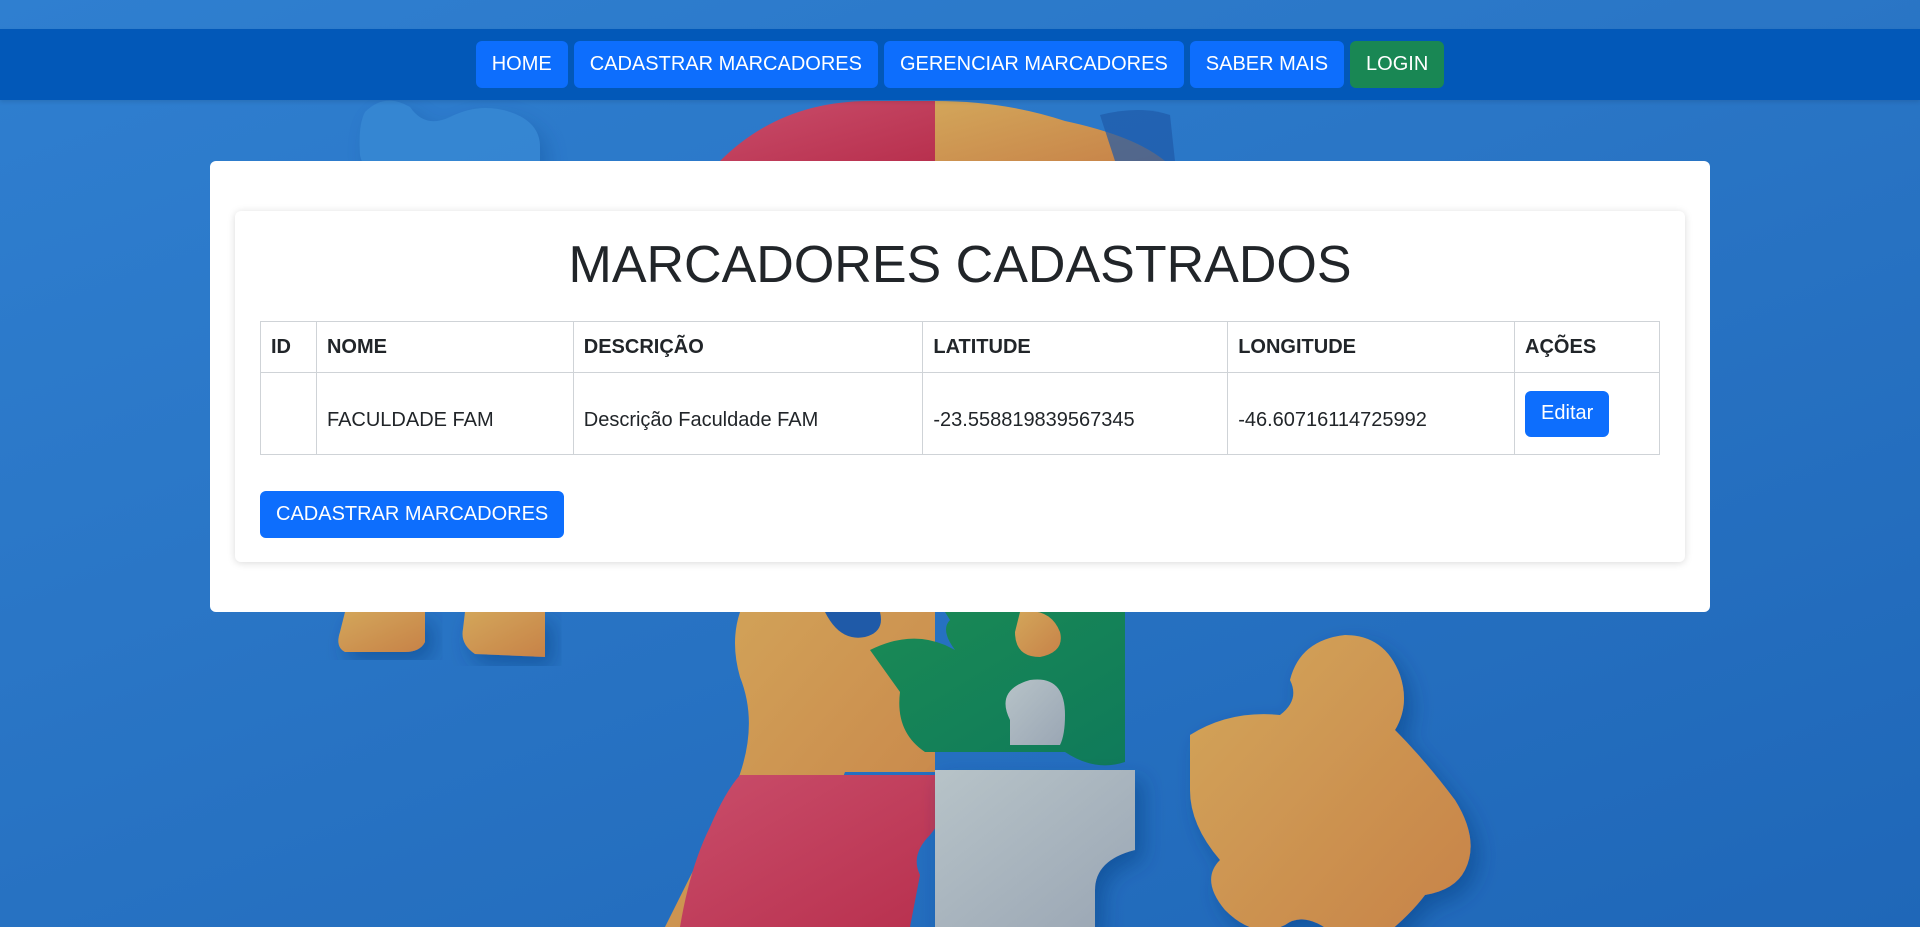 The height and width of the screenshot is (927, 1920). Describe the element at coordinates (1371, 413) in the screenshot. I see `cell-longitude: -46.60716114725992` at that location.